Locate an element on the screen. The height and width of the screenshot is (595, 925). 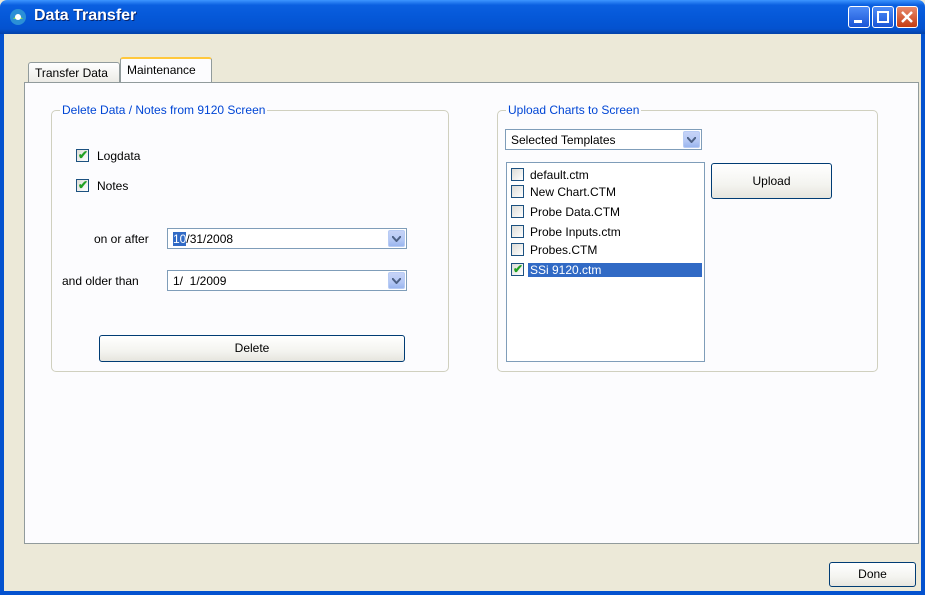
minimize-button is located at coordinates (859, 17).